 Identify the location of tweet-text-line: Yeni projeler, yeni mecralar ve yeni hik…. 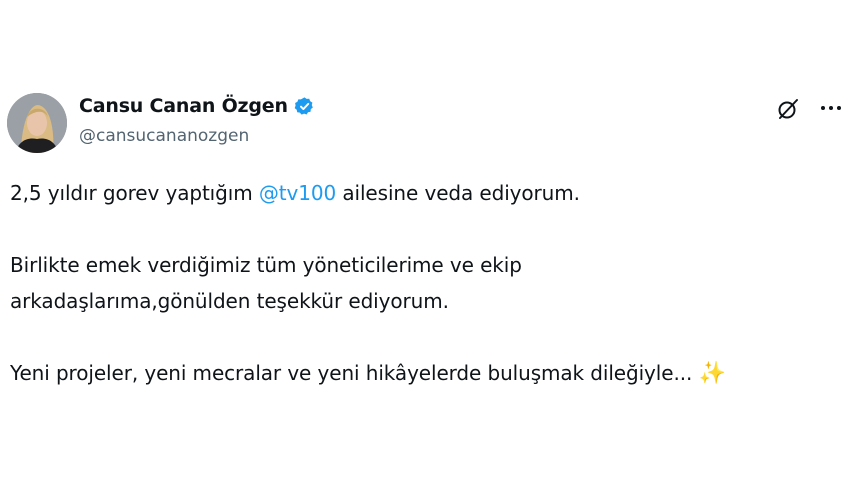
(354, 373).